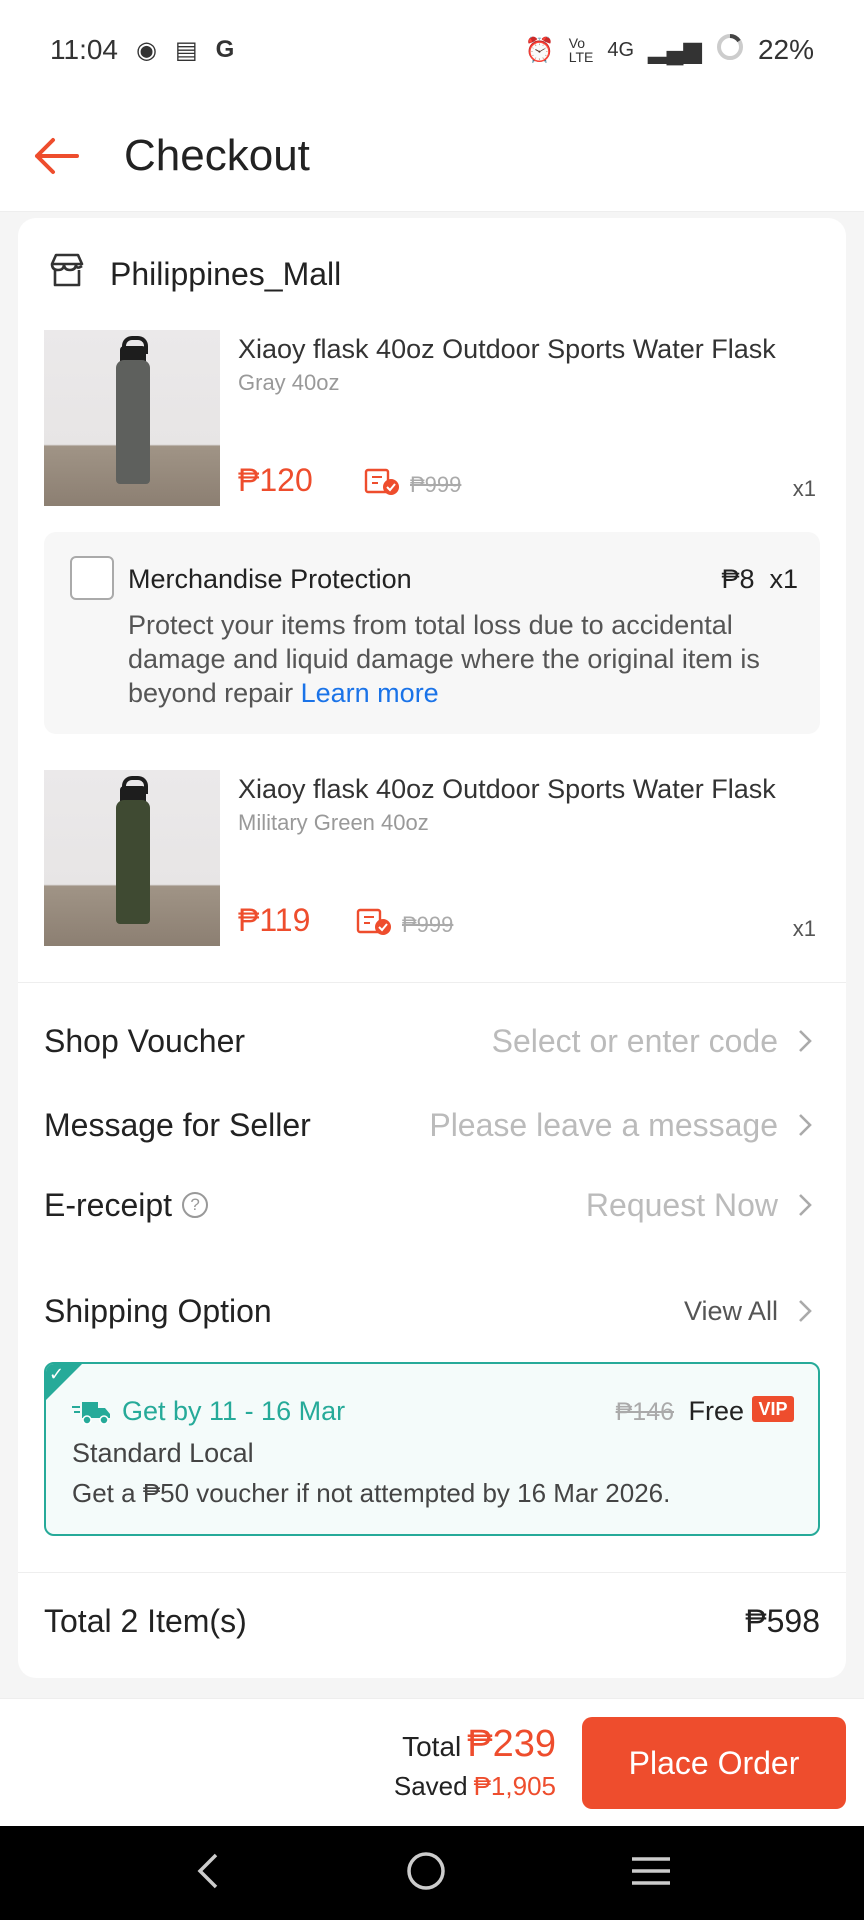 The width and height of the screenshot is (864, 1920). What do you see at coordinates (782, 1620) in the screenshot?
I see `order-total-amount: ₱598` at bounding box center [782, 1620].